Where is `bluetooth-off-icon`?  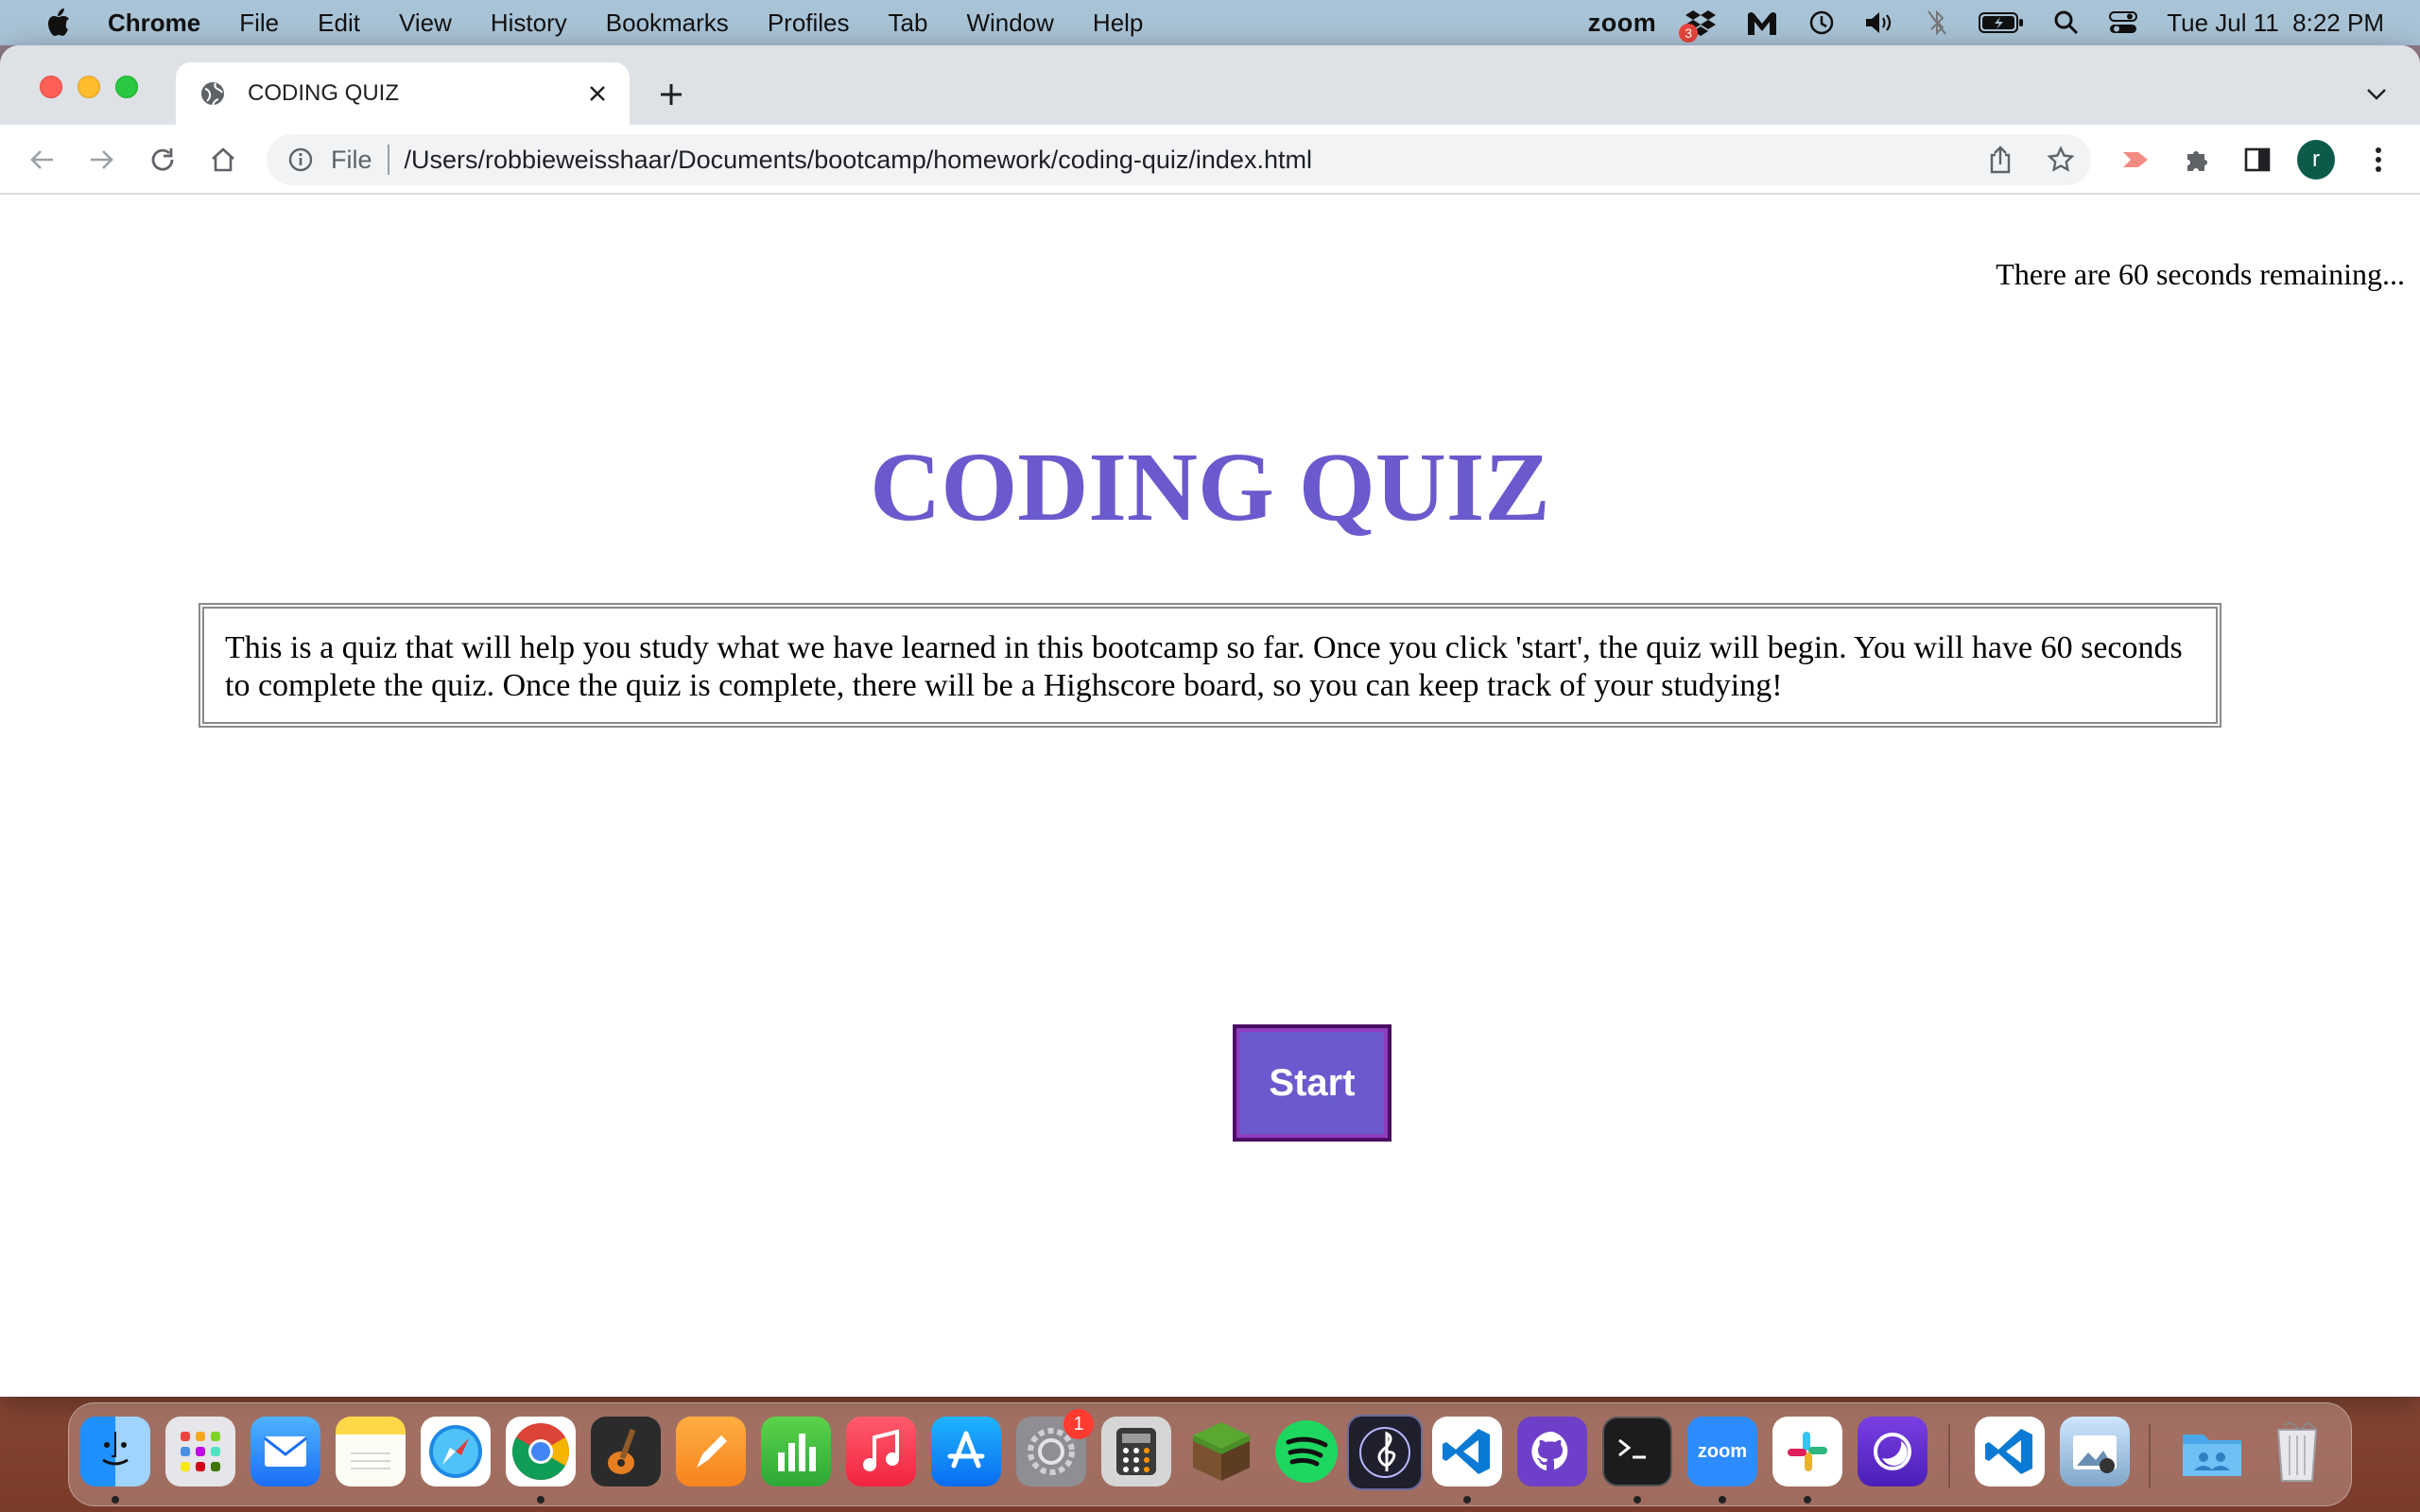 bluetooth-off-icon is located at coordinates (1937, 23).